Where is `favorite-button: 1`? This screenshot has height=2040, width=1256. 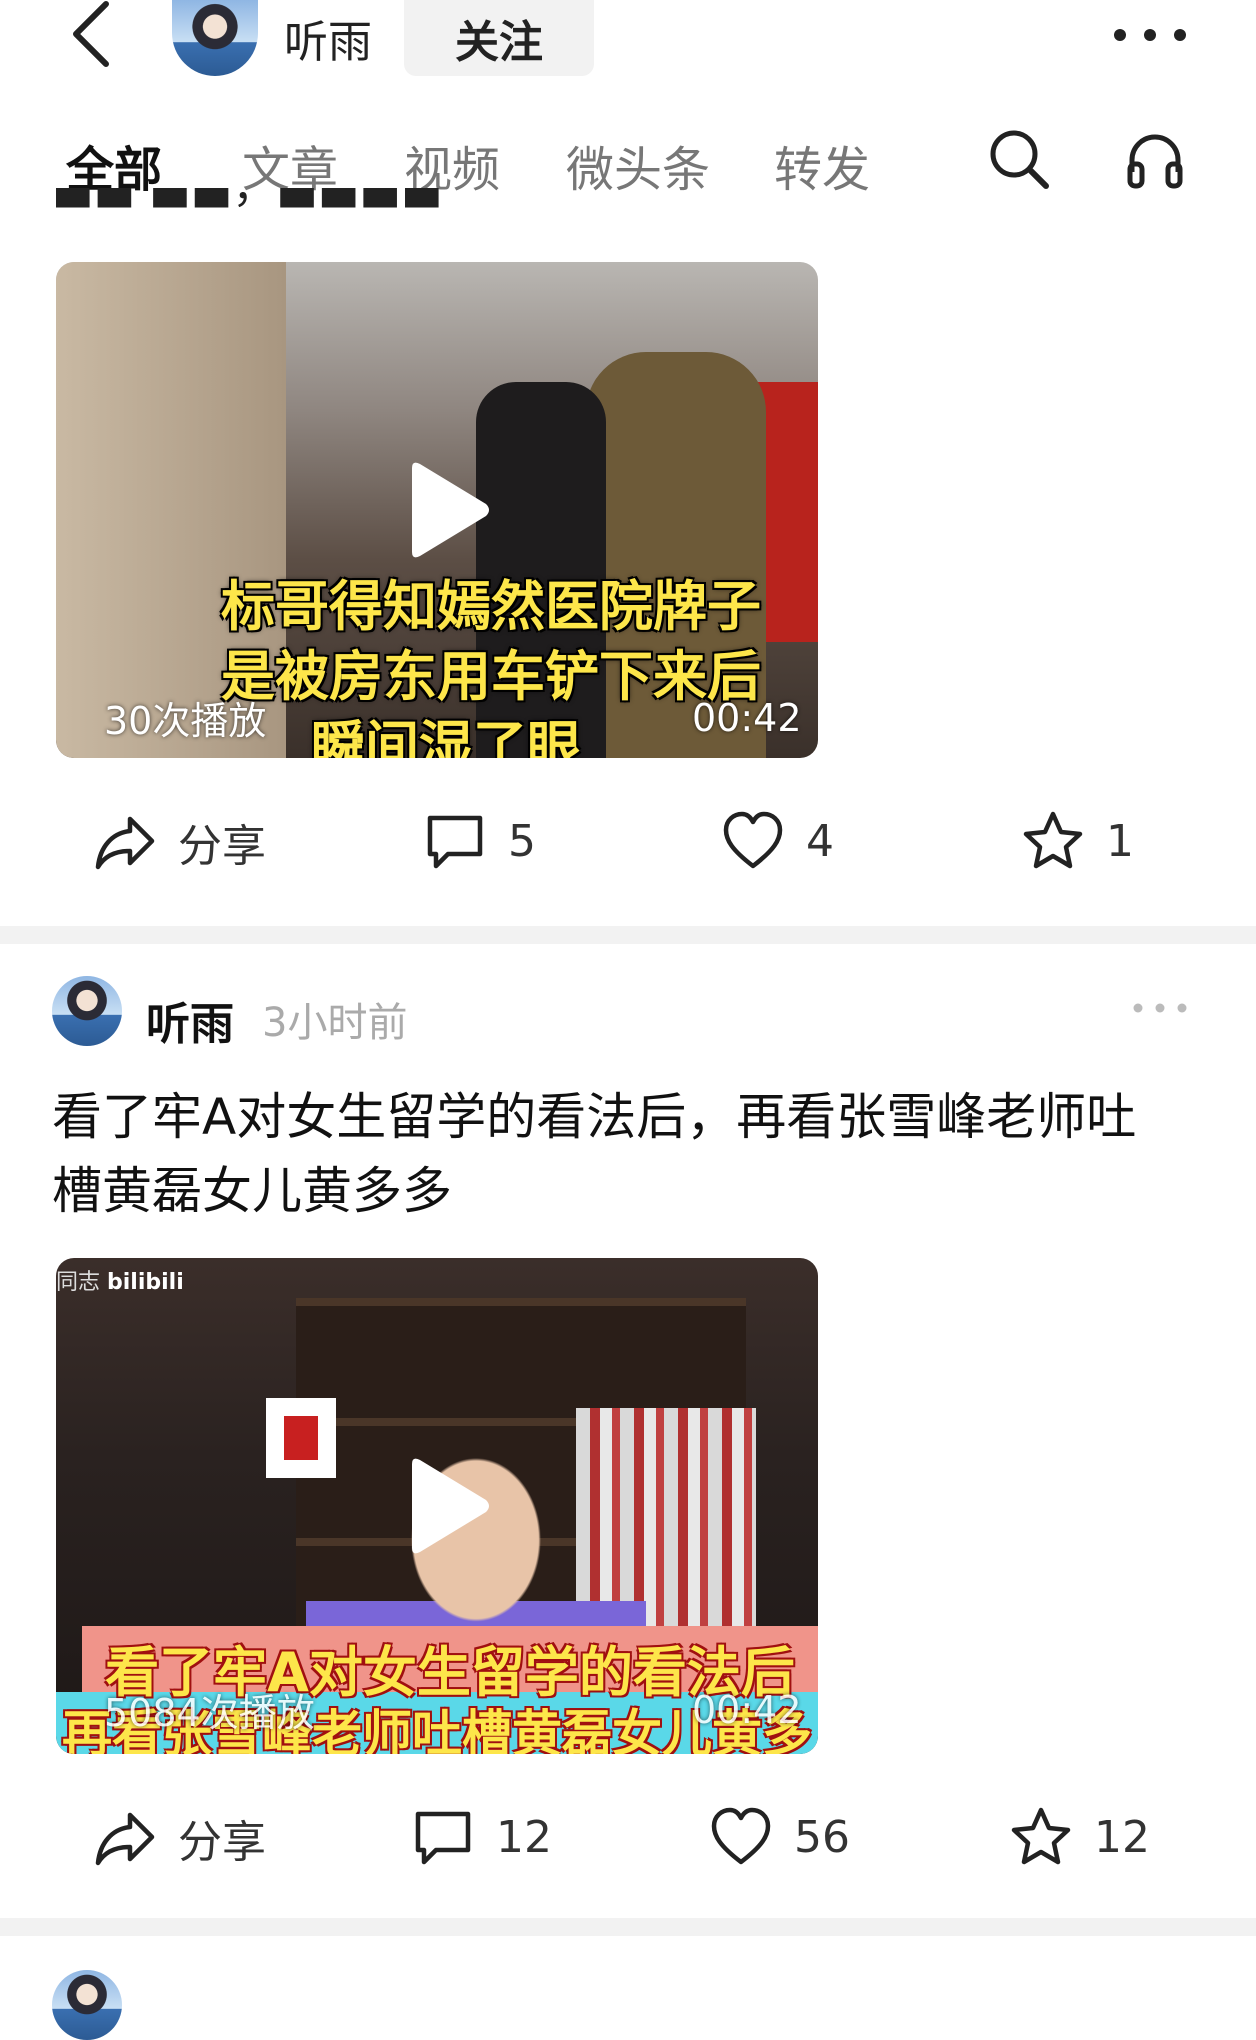
favorite-button: 1 is located at coordinates (1078, 841).